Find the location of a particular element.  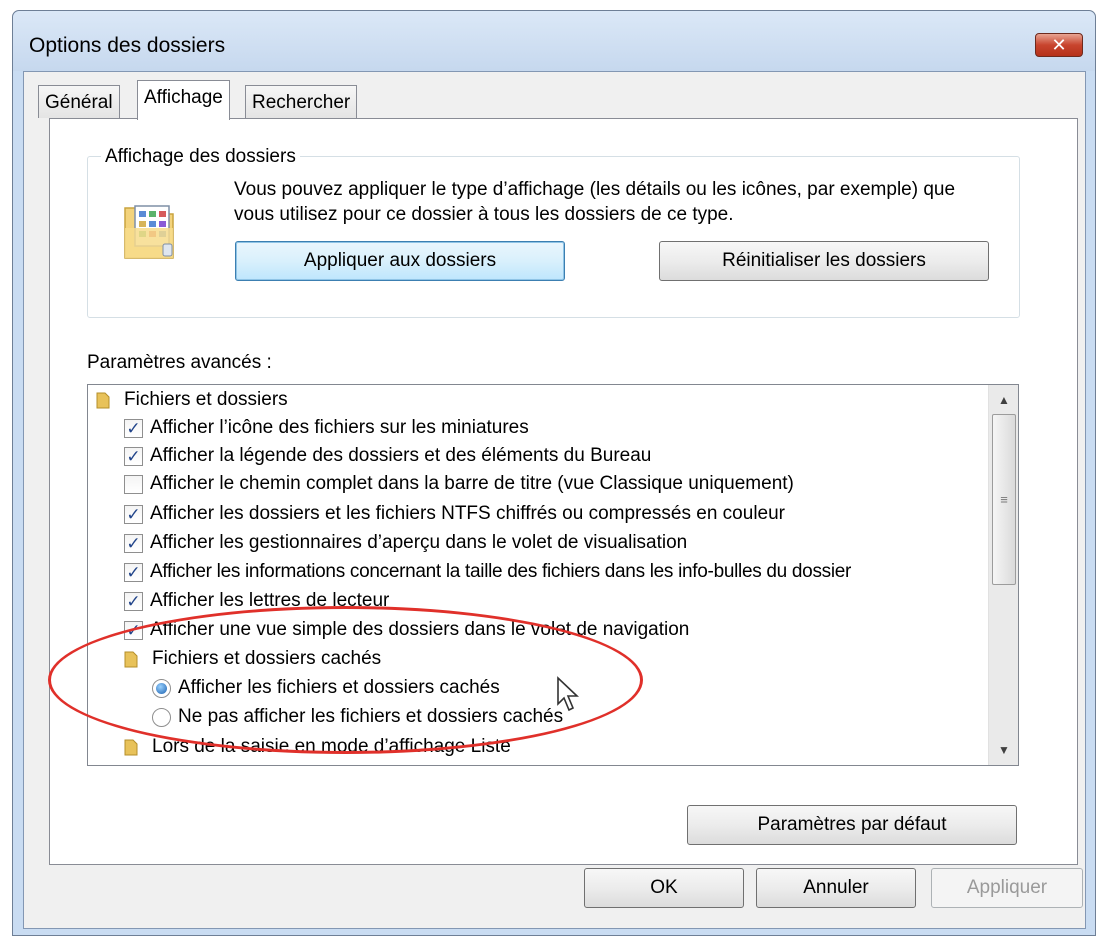

scroll-down-arrow-icon: ▼ is located at coordinates (1003, 750).